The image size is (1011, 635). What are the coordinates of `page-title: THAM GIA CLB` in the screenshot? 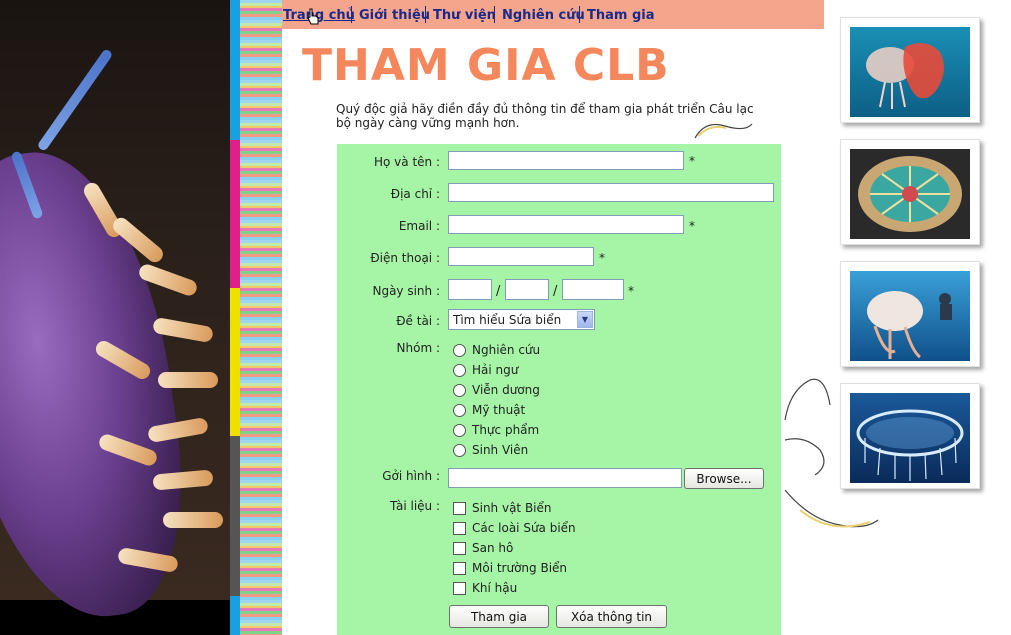 It's located at (486, 65).